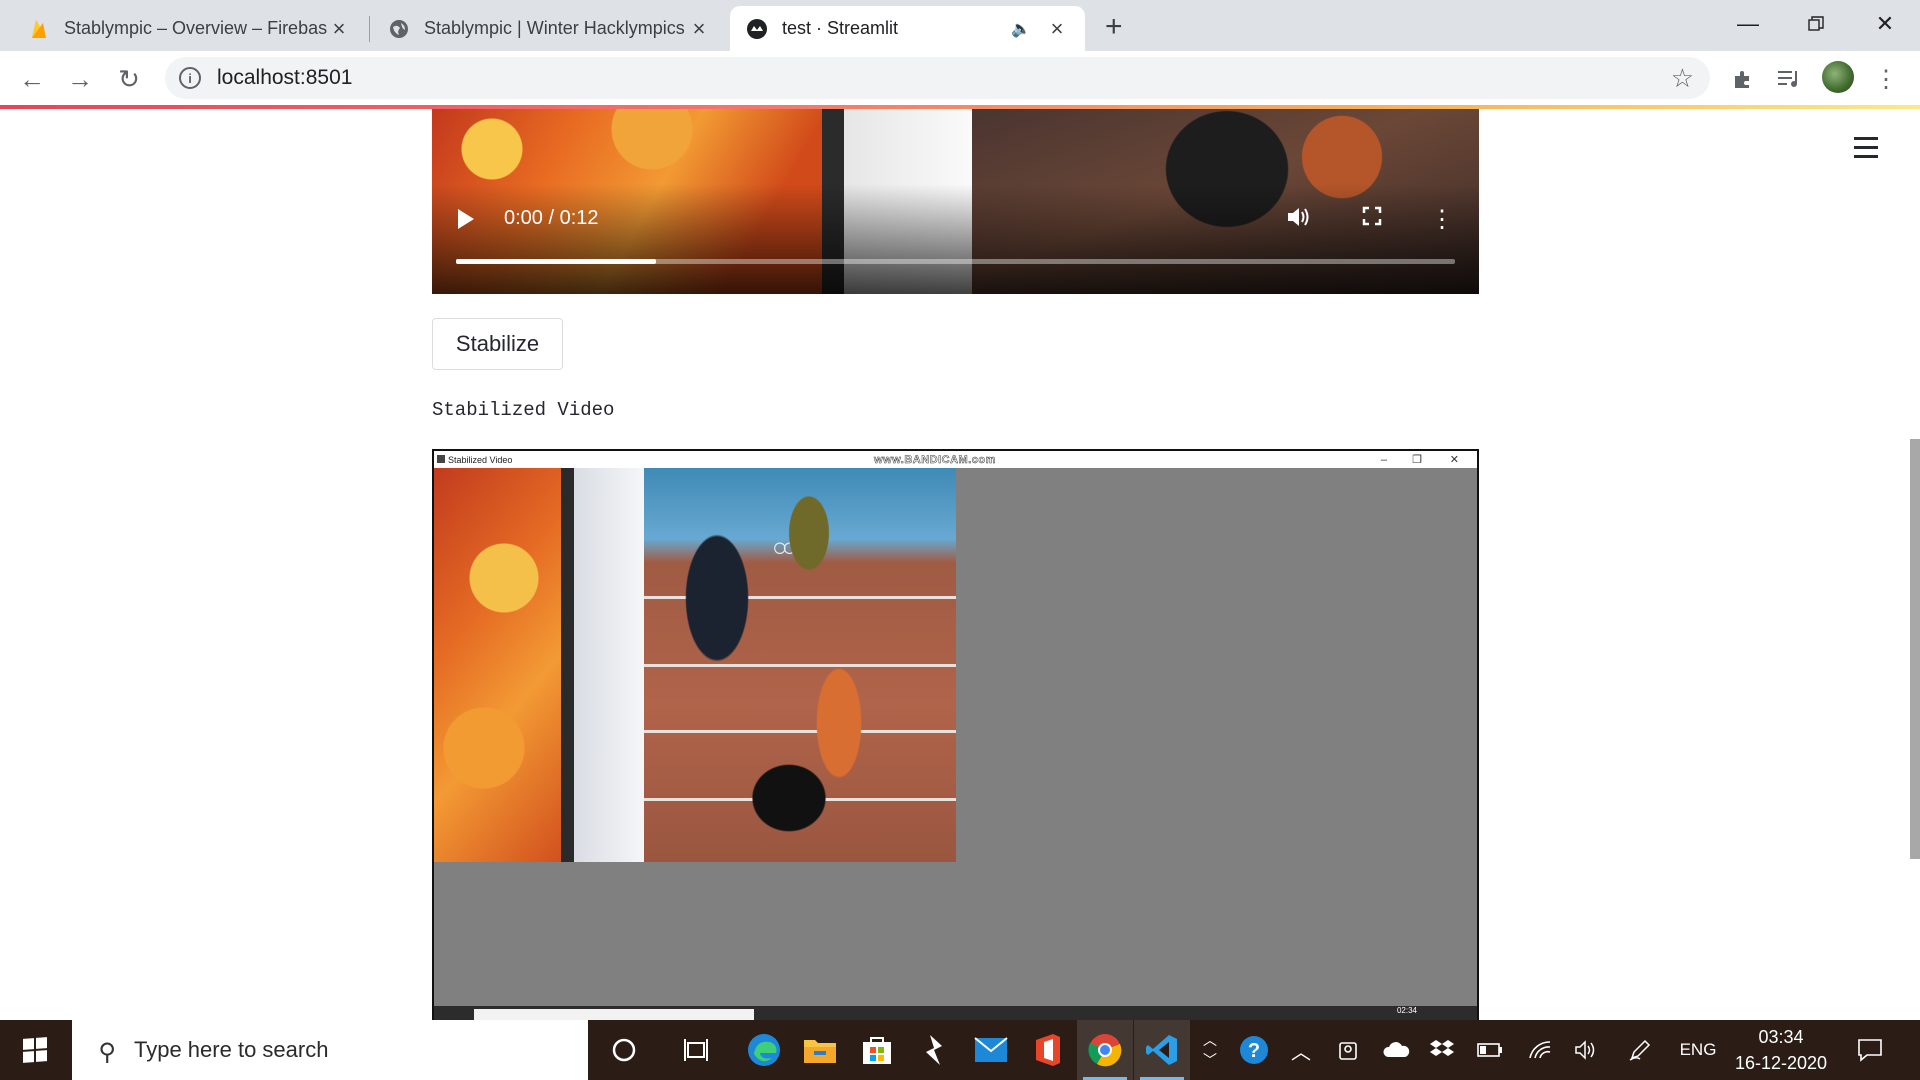 Image resolution: width=1920 pixels, height=1080 pixels. I want to click on capture-window-titlebar: Stabilized Video www.BANDICAM.com – ❐ ✕, so click(955, 459).